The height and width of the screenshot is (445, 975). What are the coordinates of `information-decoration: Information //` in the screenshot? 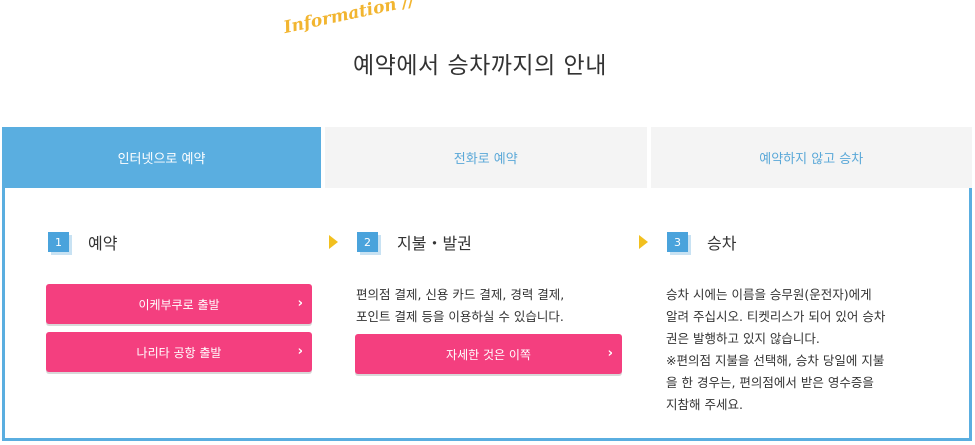 It's located at (349, 19).